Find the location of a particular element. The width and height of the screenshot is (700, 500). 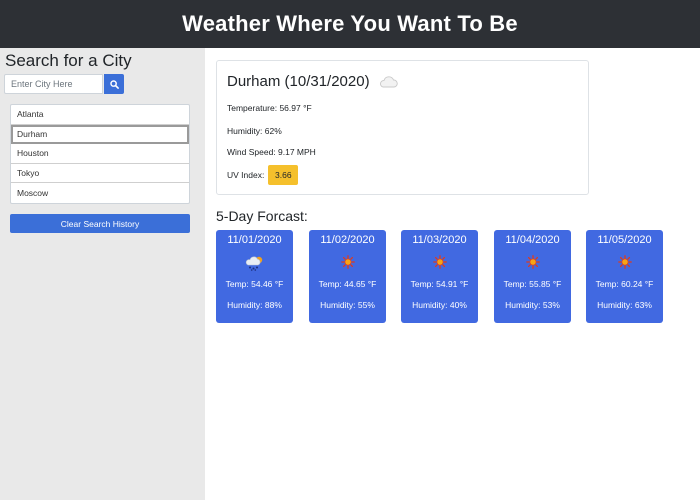

forecast-humidity: Humidity: 53% is located at coordinates (532, 305).